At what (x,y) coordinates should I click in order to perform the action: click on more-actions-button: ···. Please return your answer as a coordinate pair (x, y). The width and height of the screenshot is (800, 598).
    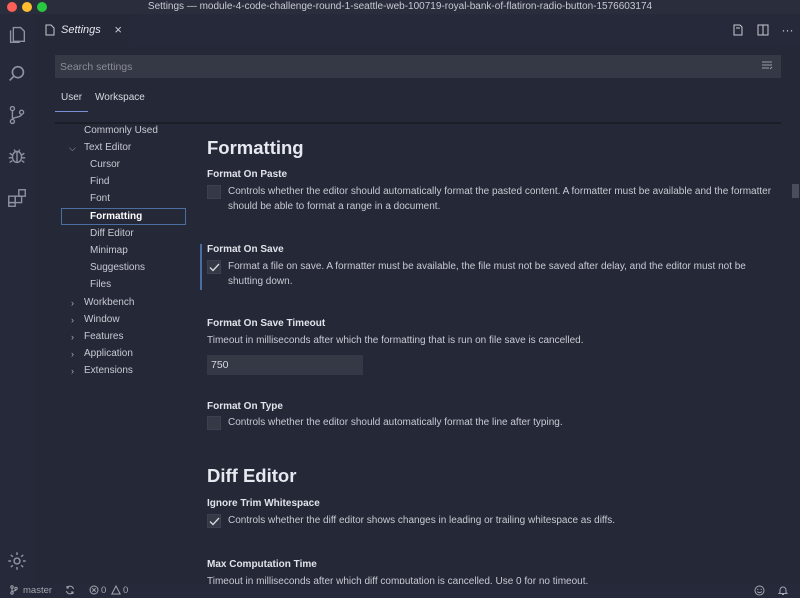
    Looking at the image, I should click on (787, 30).